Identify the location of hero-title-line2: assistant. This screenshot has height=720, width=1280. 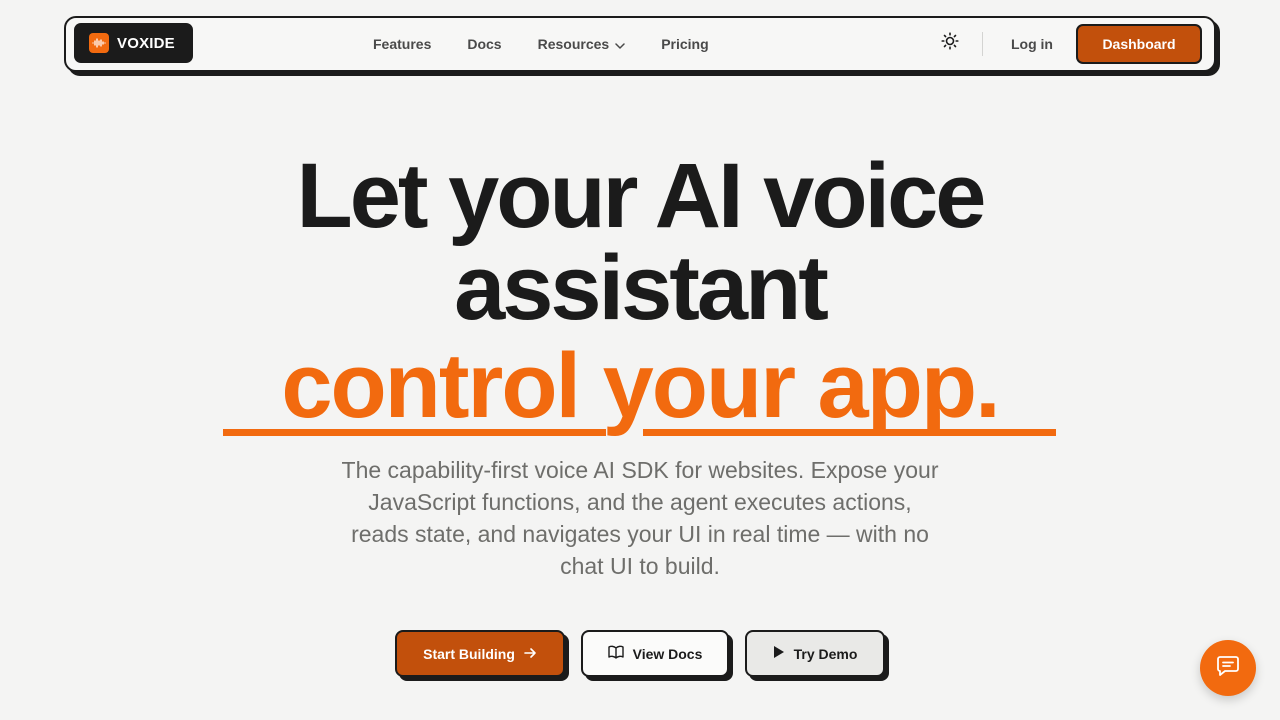
(641, 288).